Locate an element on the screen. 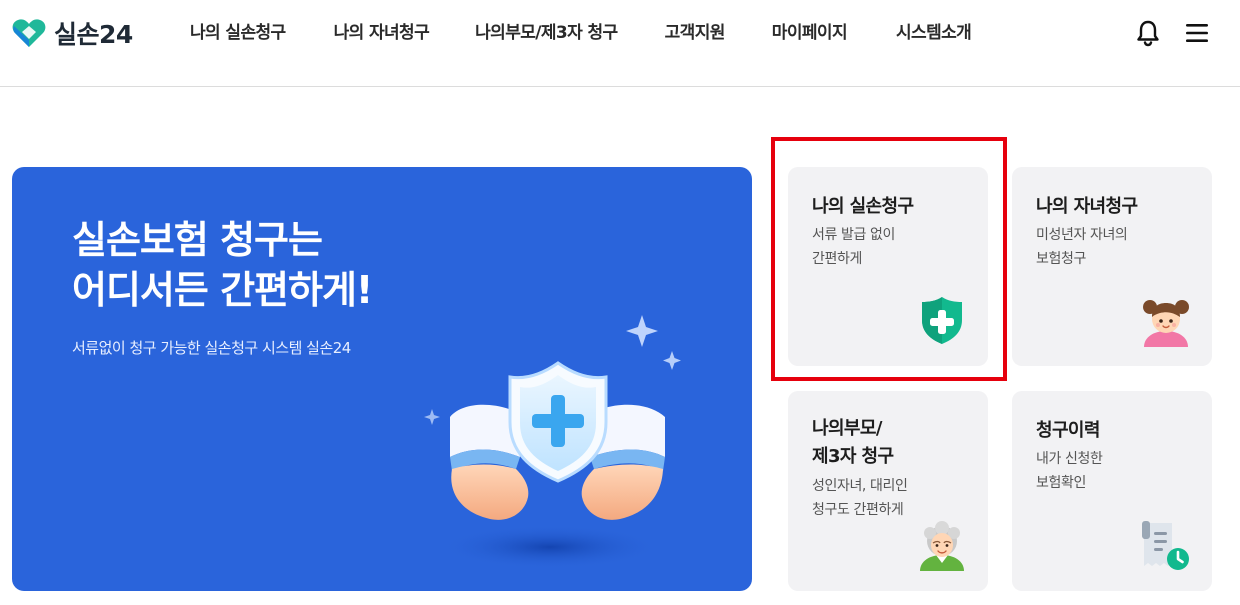  nav-parent-third-party-claim: 나의부모/제3자 청구 is located at coordinates (546, 33).